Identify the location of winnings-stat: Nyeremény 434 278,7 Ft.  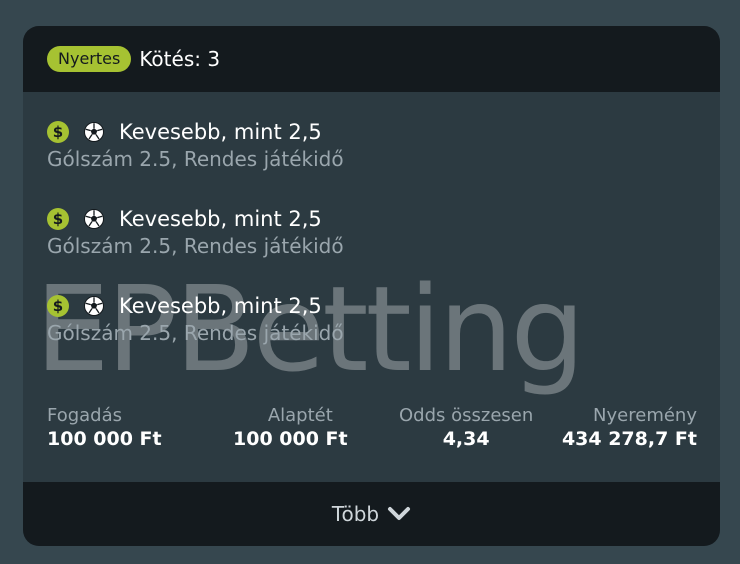
(629, 427).